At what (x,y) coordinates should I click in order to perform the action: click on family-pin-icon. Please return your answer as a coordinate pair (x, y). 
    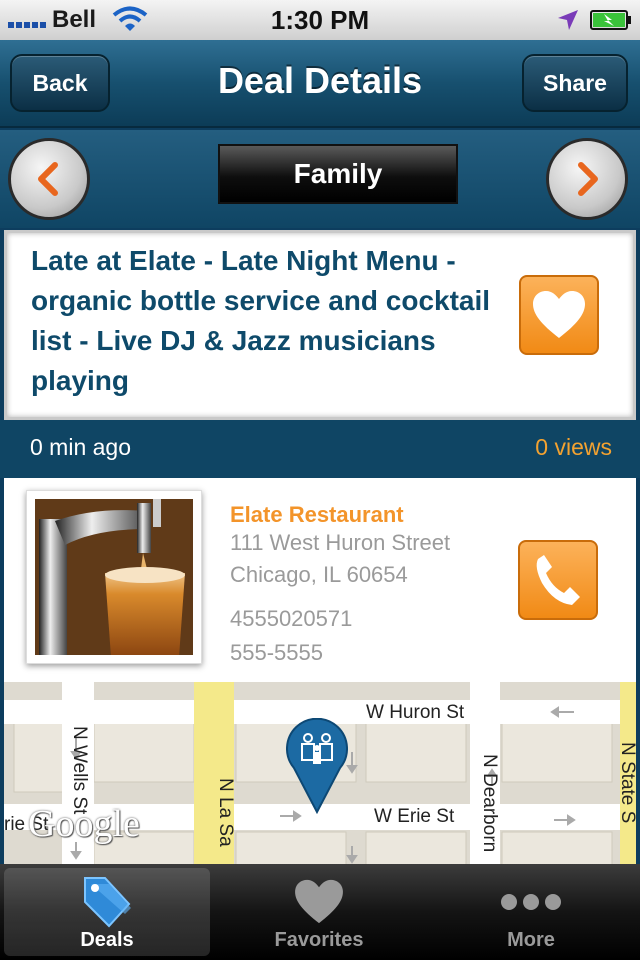
    Looking at the image, I should click on (317, 766).